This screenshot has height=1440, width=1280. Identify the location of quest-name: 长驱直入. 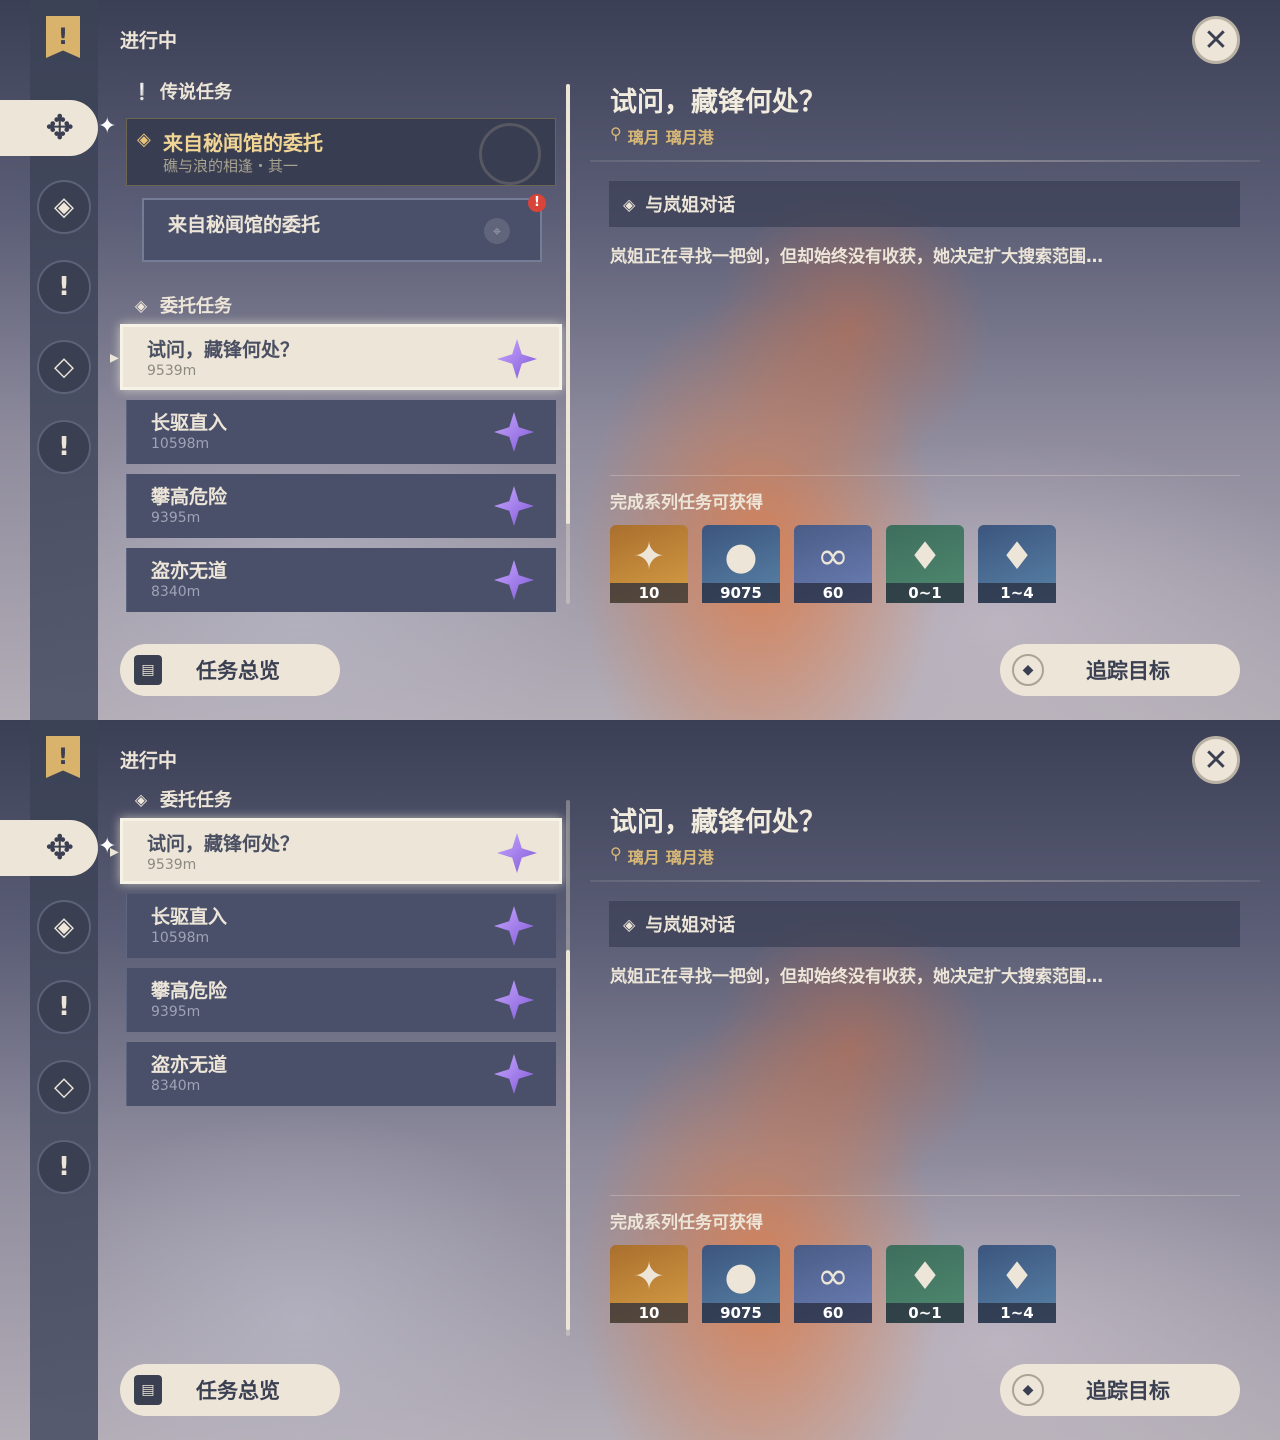
(189, 917).